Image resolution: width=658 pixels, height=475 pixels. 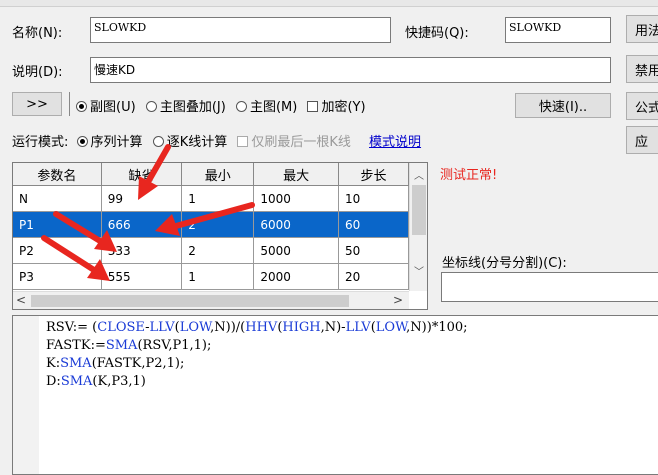 I want to click on last-bar-checkbox: 仅刷最后一根K线, so click(x=294, y=142).